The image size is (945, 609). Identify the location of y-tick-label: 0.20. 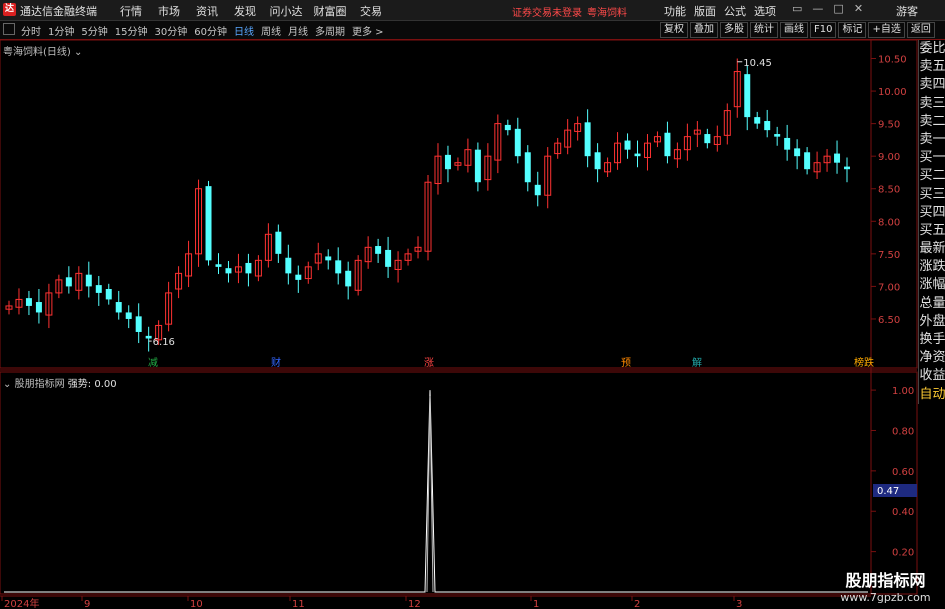
(903, 553).